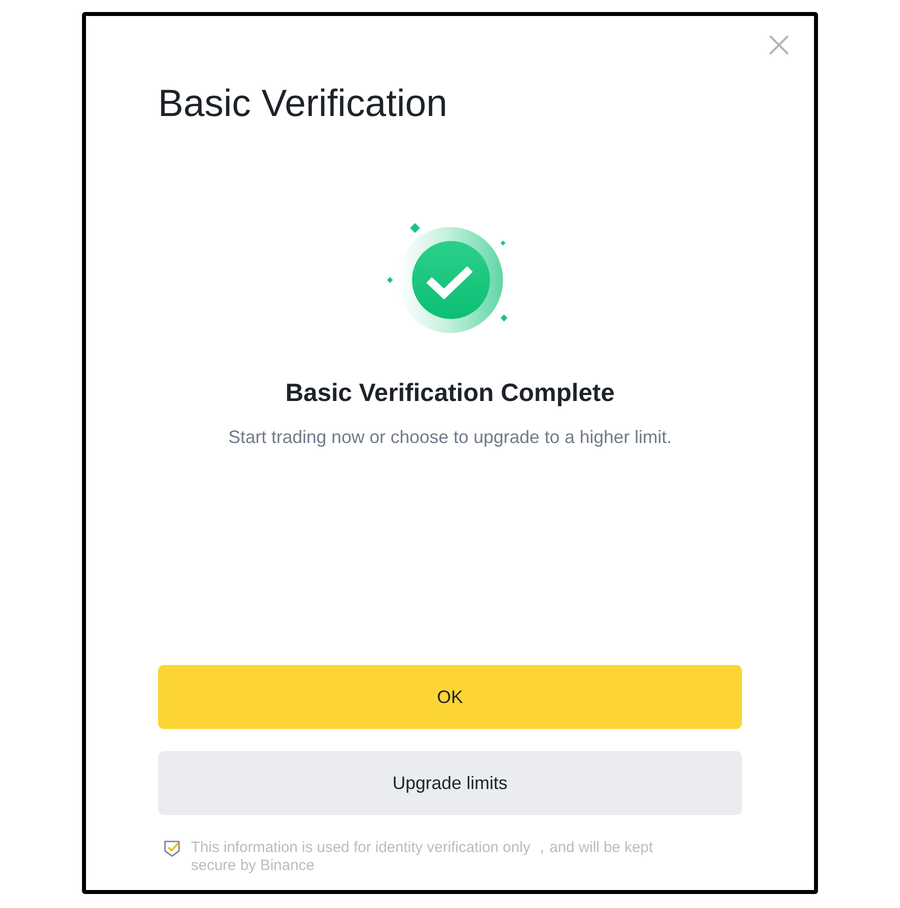 The image size is (900, 908). Describe the element at coordinates (422, 857) in the screenshot. I see `footer-note: This information is used for identity verification only ，and will be kept secure by Binance` at that location.